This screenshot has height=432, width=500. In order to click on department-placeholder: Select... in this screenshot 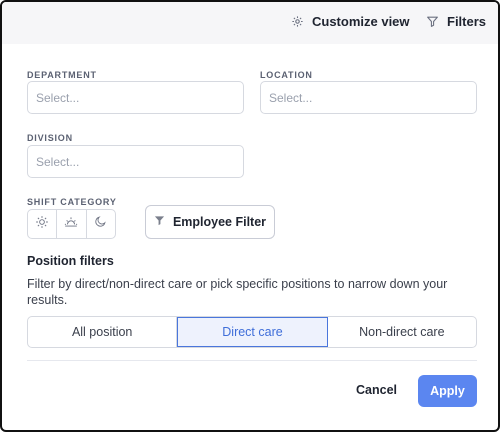, I will do `click(58, 97)`.